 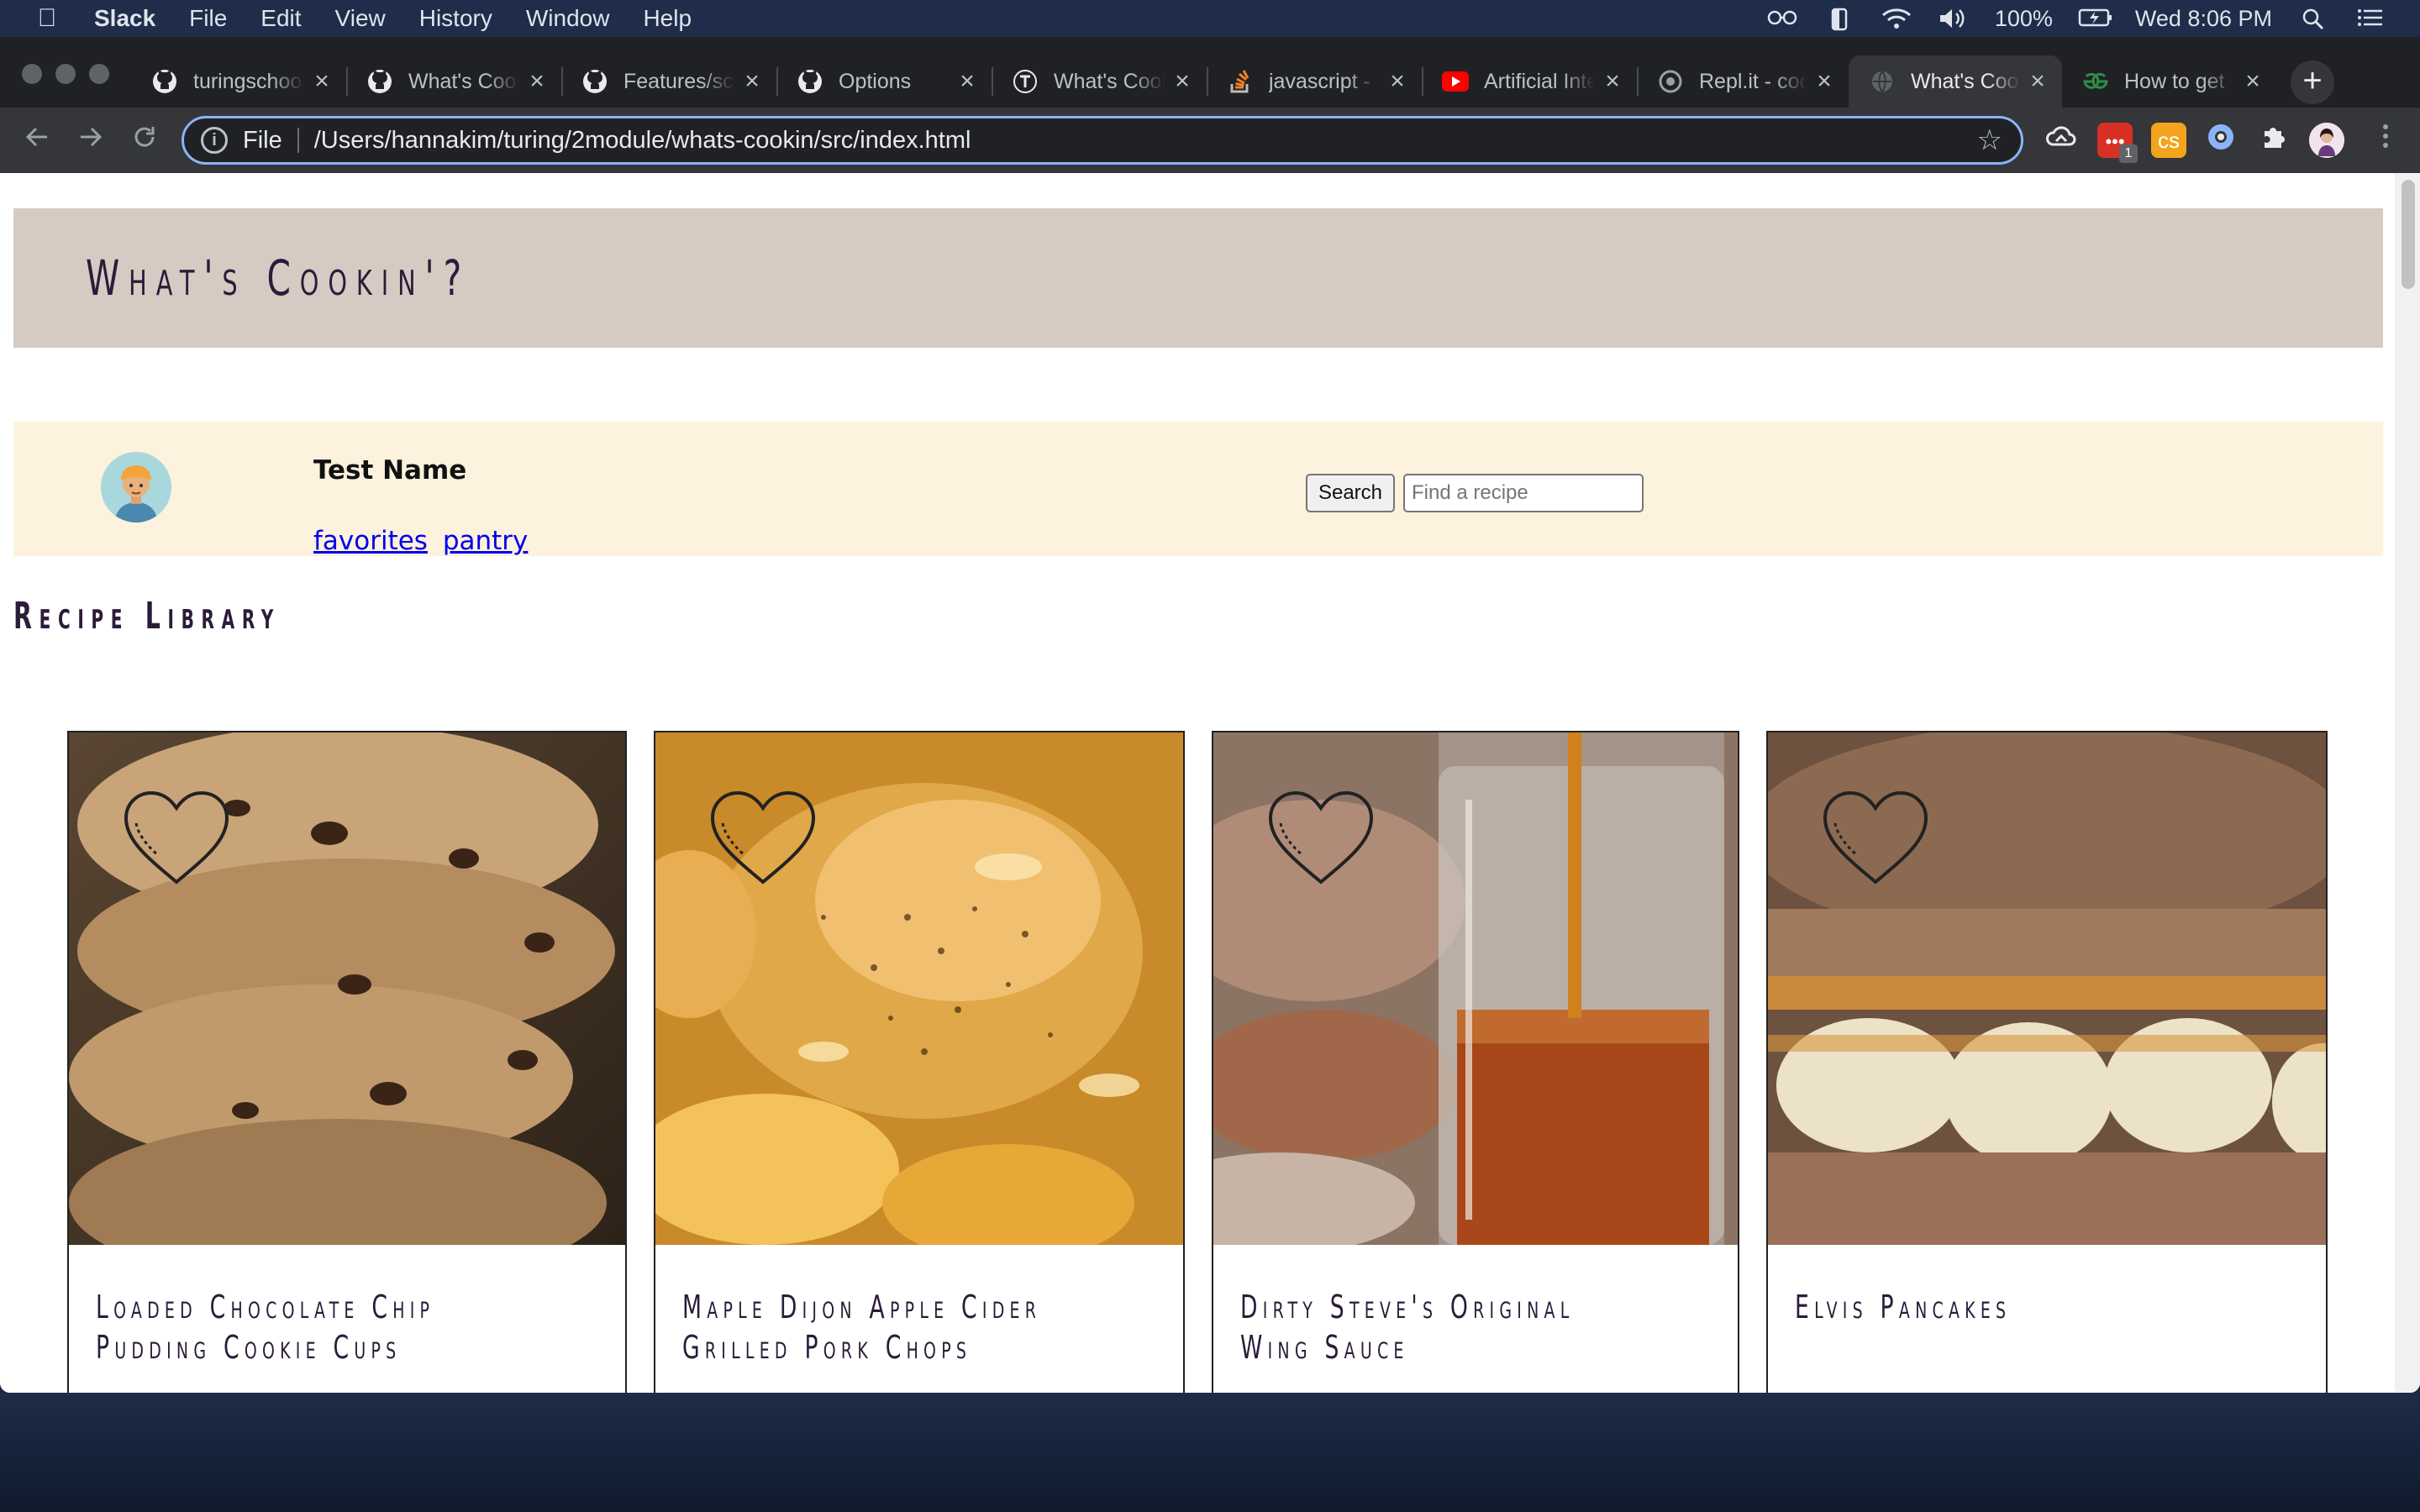 What do you see at coordinates (1350, 493) in the screenshot?
I see `search-button: Search` at bounding box center [1350, 493].